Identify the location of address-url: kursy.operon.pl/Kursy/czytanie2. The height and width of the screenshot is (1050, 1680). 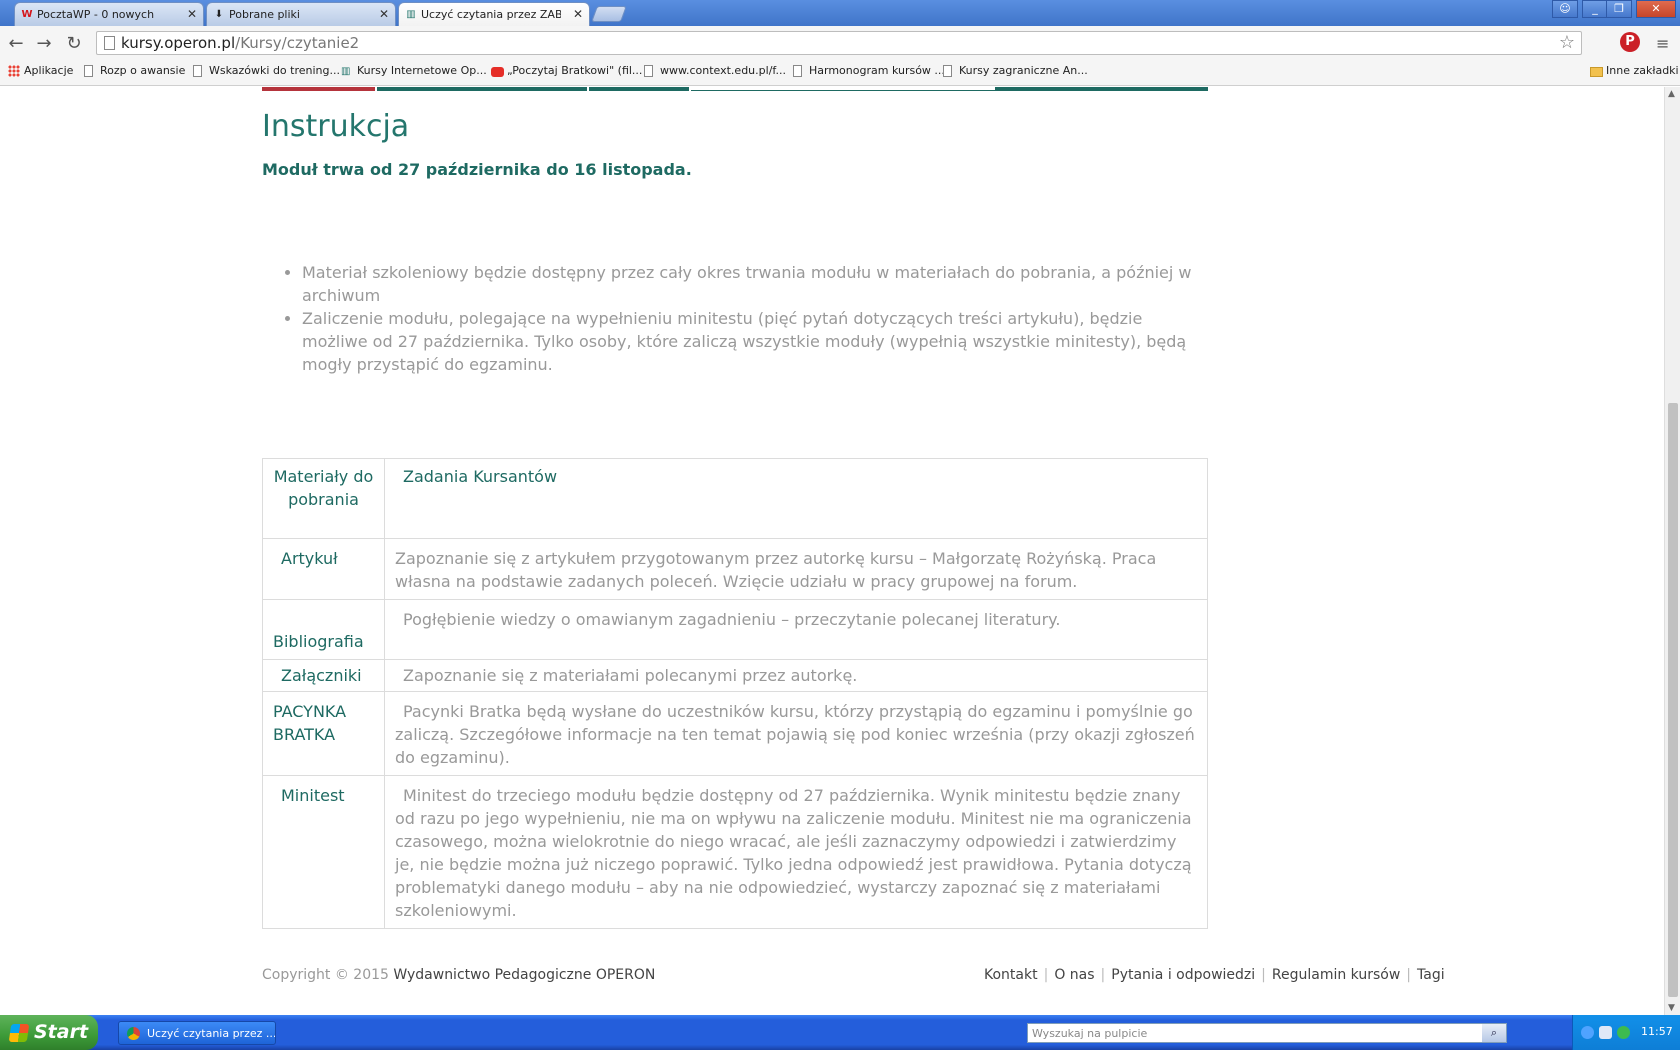
(240, 43).